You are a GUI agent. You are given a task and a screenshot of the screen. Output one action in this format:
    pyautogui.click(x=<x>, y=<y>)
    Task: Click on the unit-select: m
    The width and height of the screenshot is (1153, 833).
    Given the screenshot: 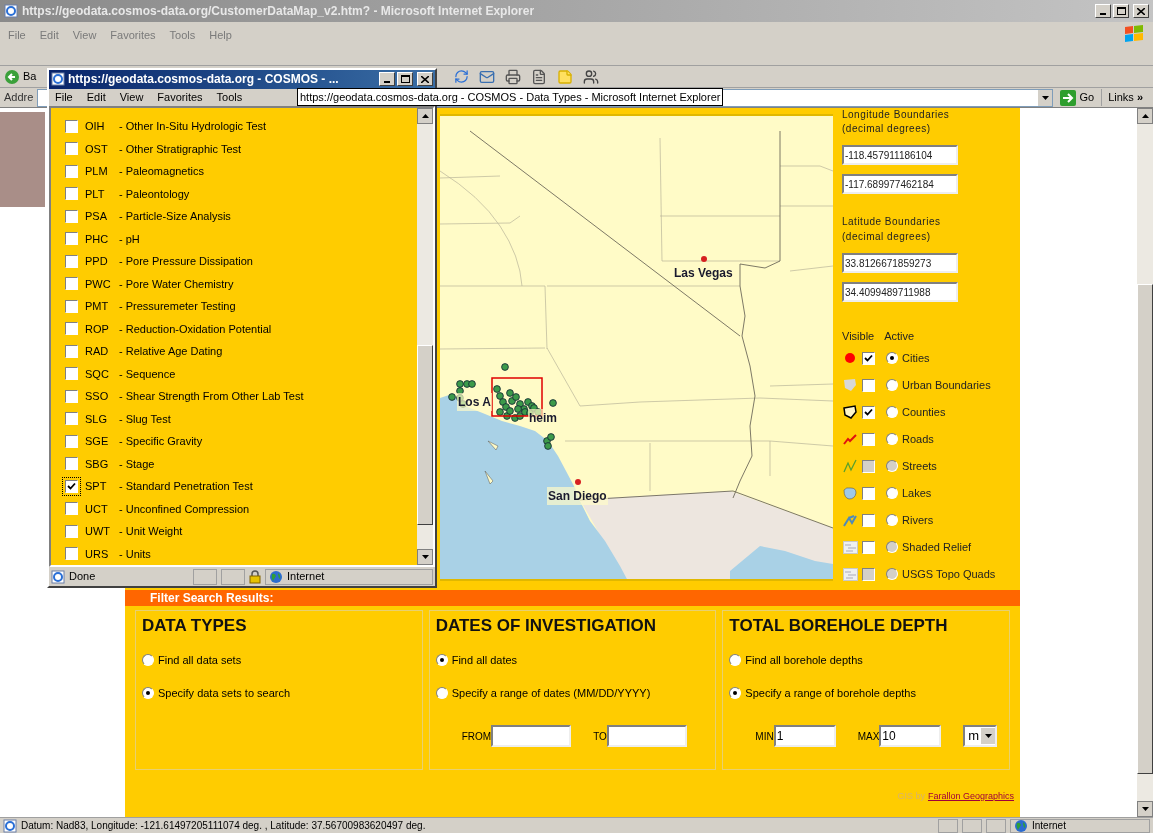 What is the action you would take?
    pyautogui.click(x=980, y=736)
    